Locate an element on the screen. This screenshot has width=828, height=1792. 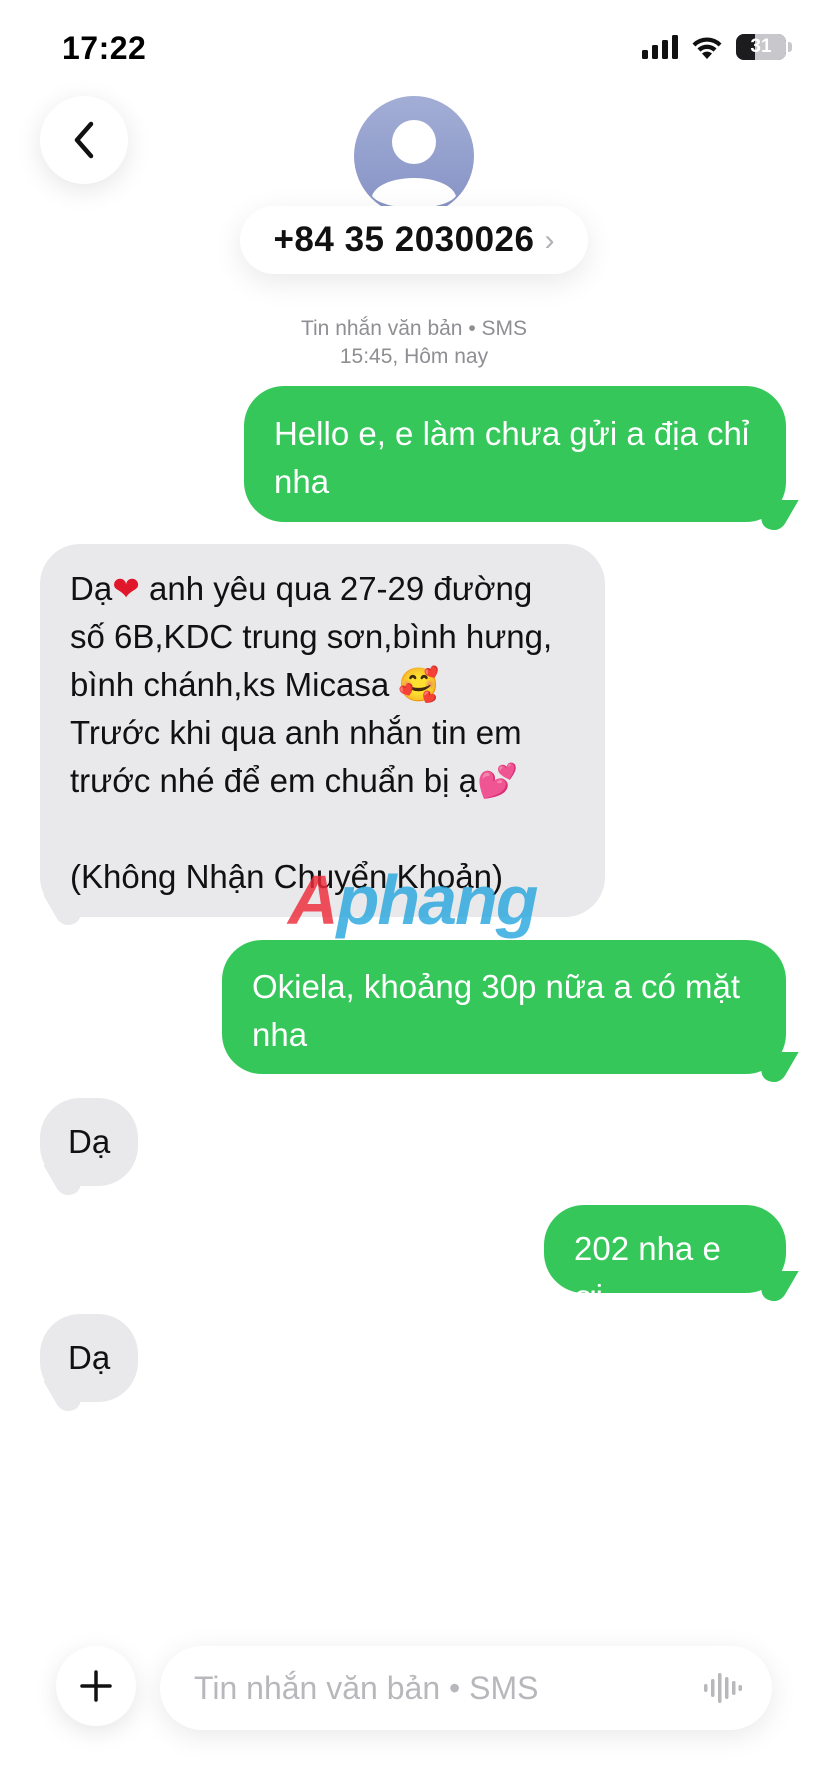
waveform-icon is located at coordinates (723, 1688).